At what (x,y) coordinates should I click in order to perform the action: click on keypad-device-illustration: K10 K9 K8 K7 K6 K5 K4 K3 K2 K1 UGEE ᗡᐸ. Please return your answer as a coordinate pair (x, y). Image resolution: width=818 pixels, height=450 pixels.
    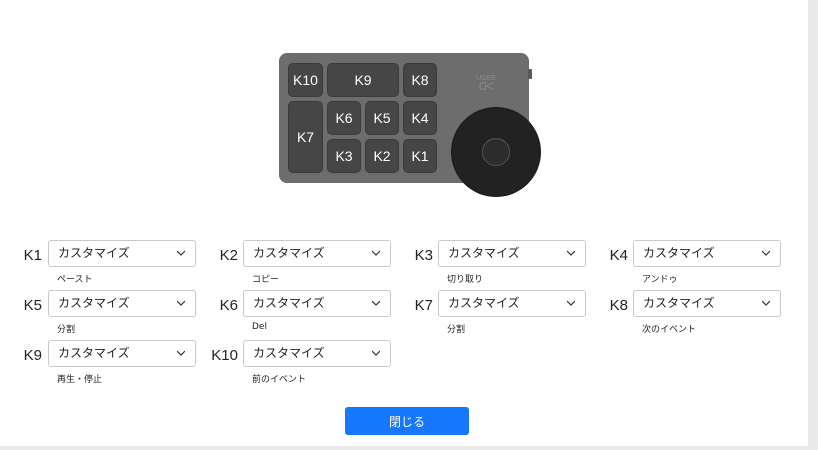
    Looking at the image, I should click on (409, 124).